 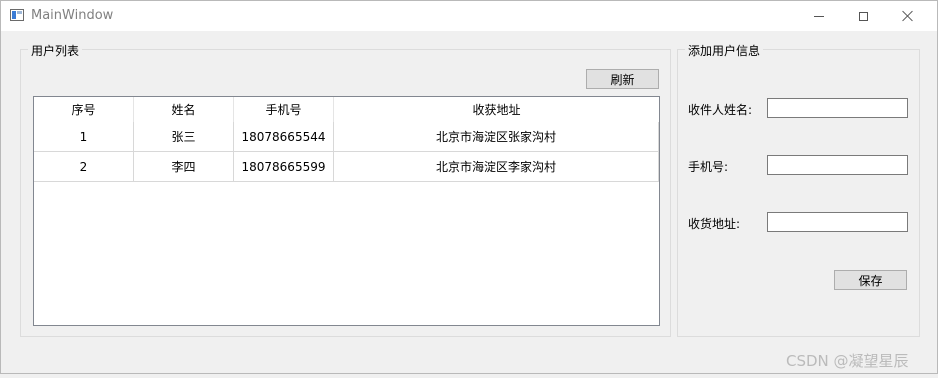 What do you see at coordinates (284, 166) in the screenshot?
I see `cell-phone: 18078665599` at bounding box center [284, 166].